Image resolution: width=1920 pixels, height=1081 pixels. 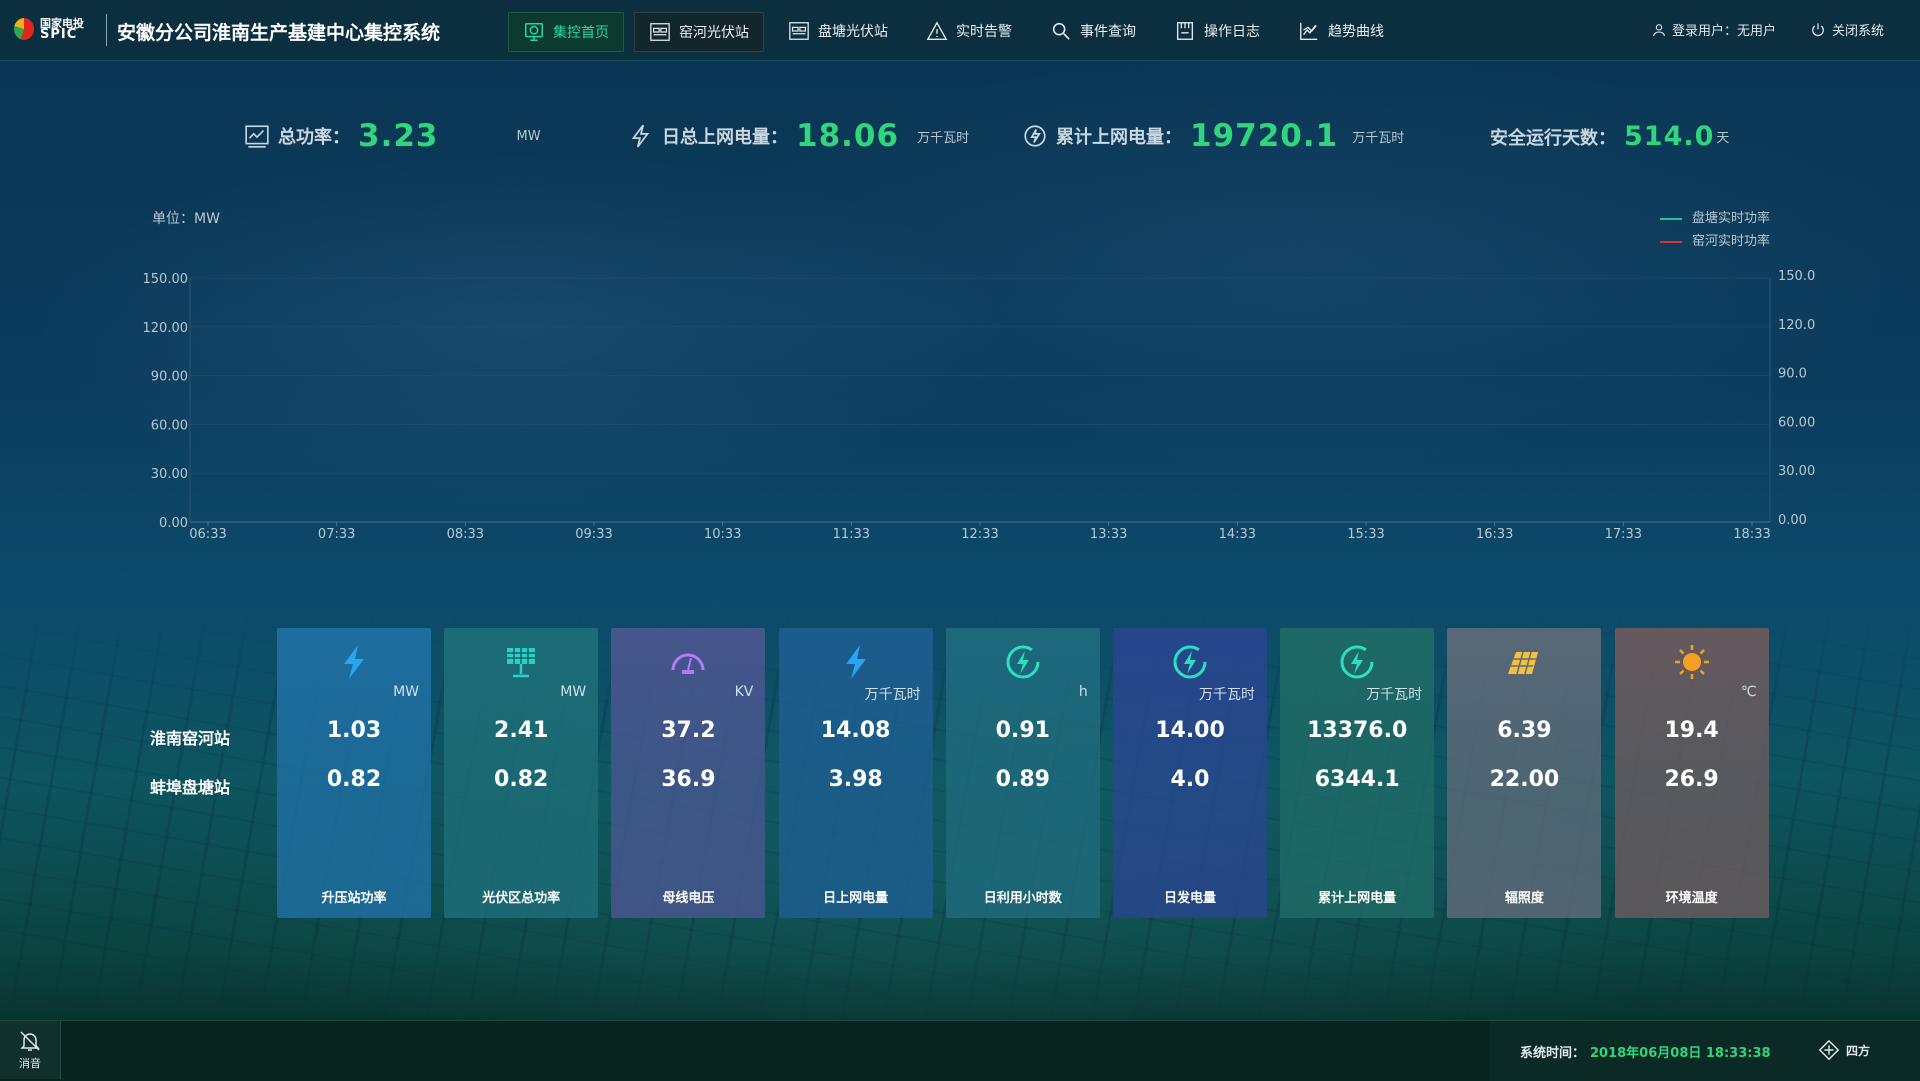 I want to click on x-tick-label: 12:33, so click(x=979, y=534).